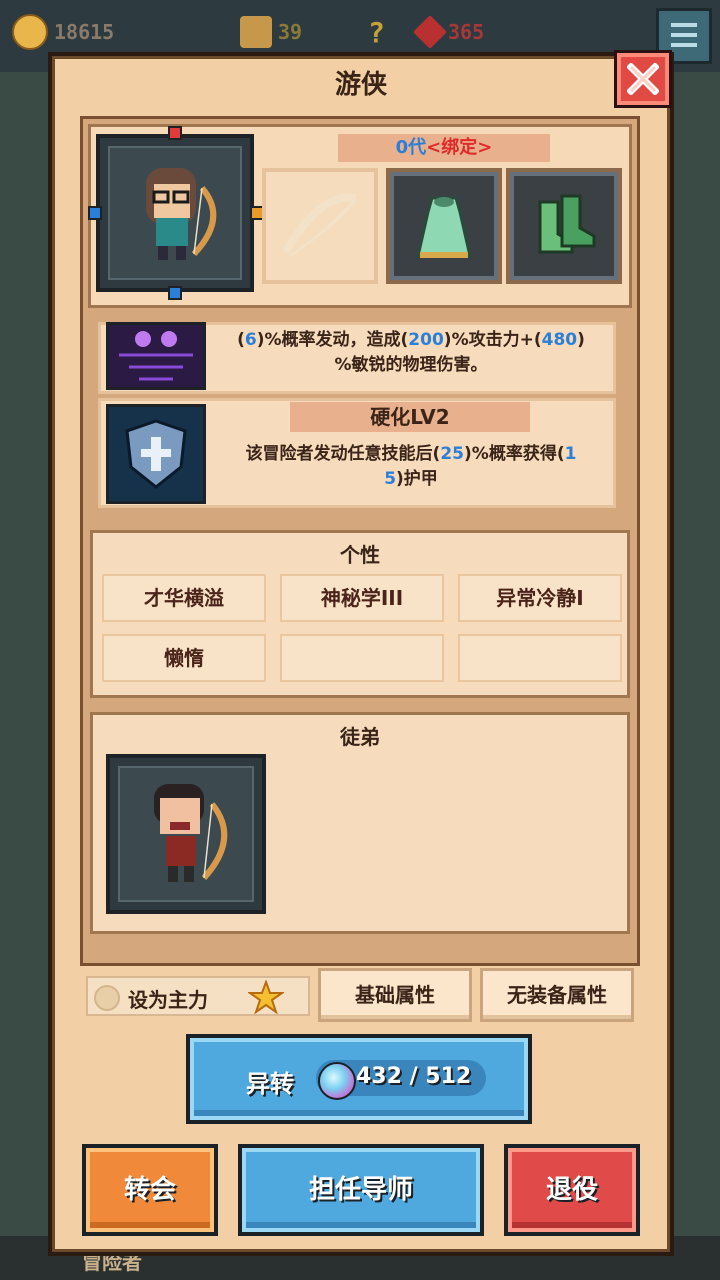  I want to click on cloak-armor-icon, so click(444, 227).